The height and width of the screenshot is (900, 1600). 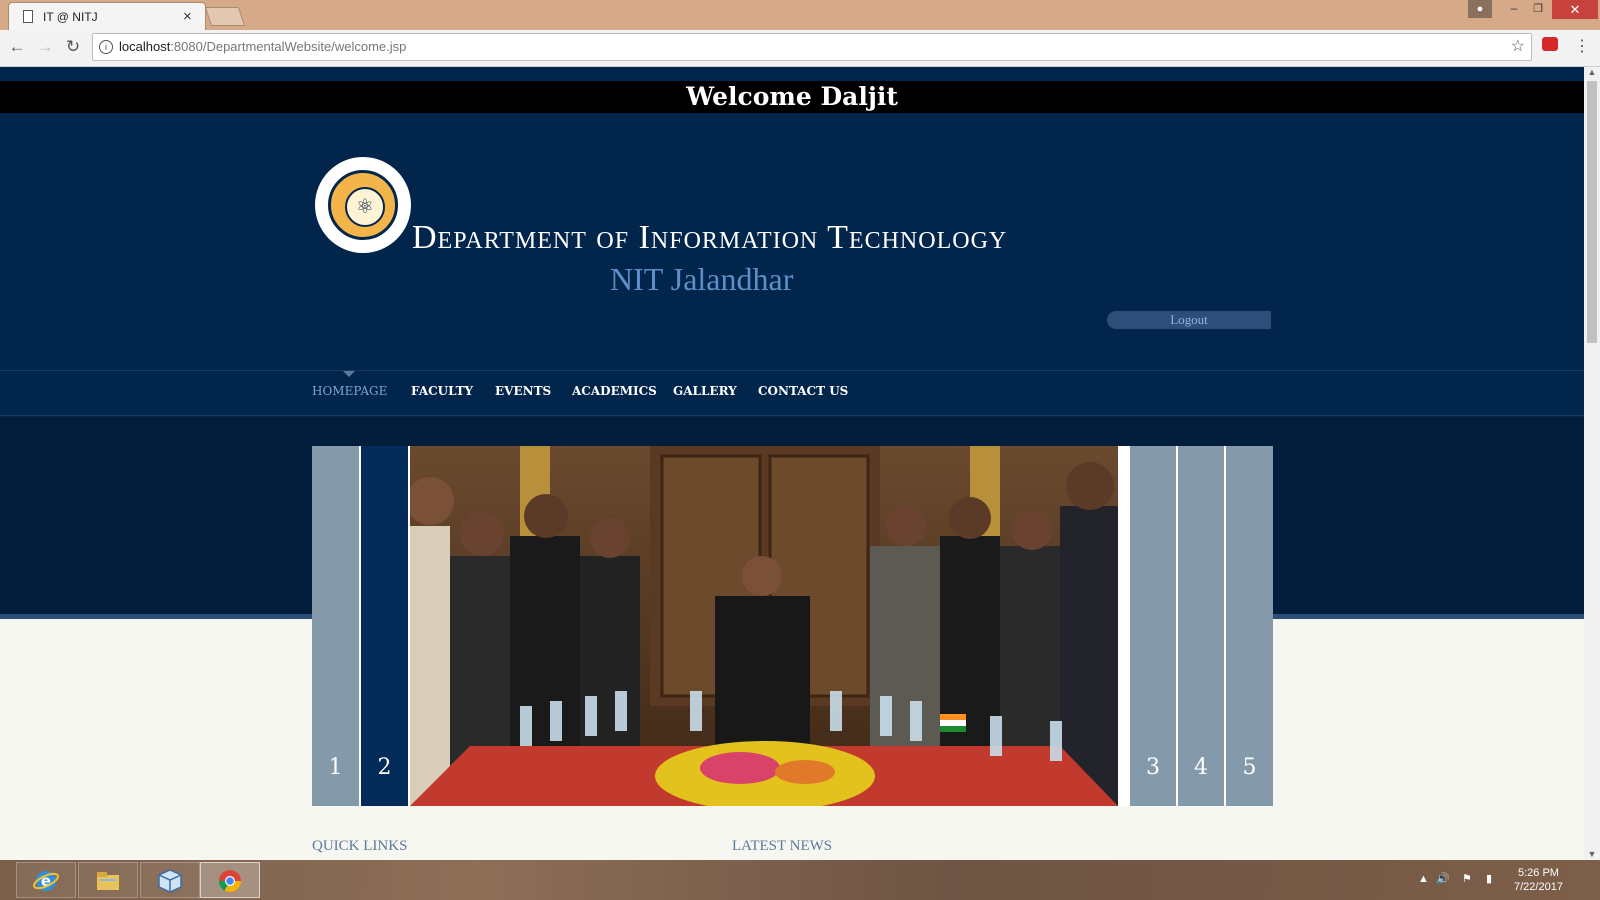 What do you see at coordinates (800, 880) in the screenshot?
I see `windows-taskbar: e ▲ 🔊 ⚑ ▮` at bounding box center [800, 880].